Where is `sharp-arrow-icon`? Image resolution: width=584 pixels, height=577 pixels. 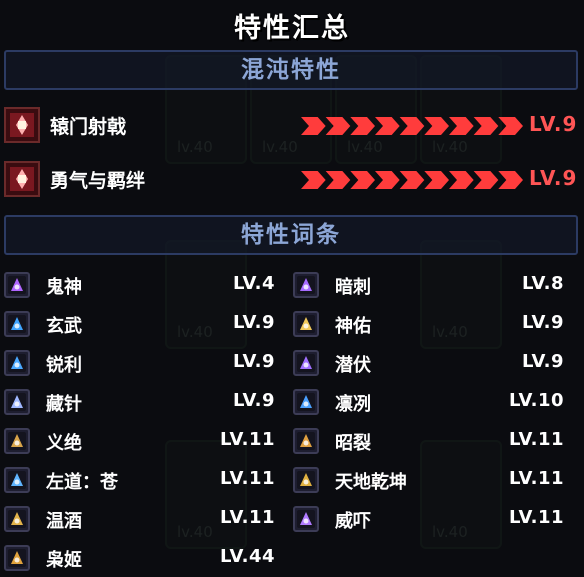 sharp-arrow-icon is located at coordinates (17, 363).